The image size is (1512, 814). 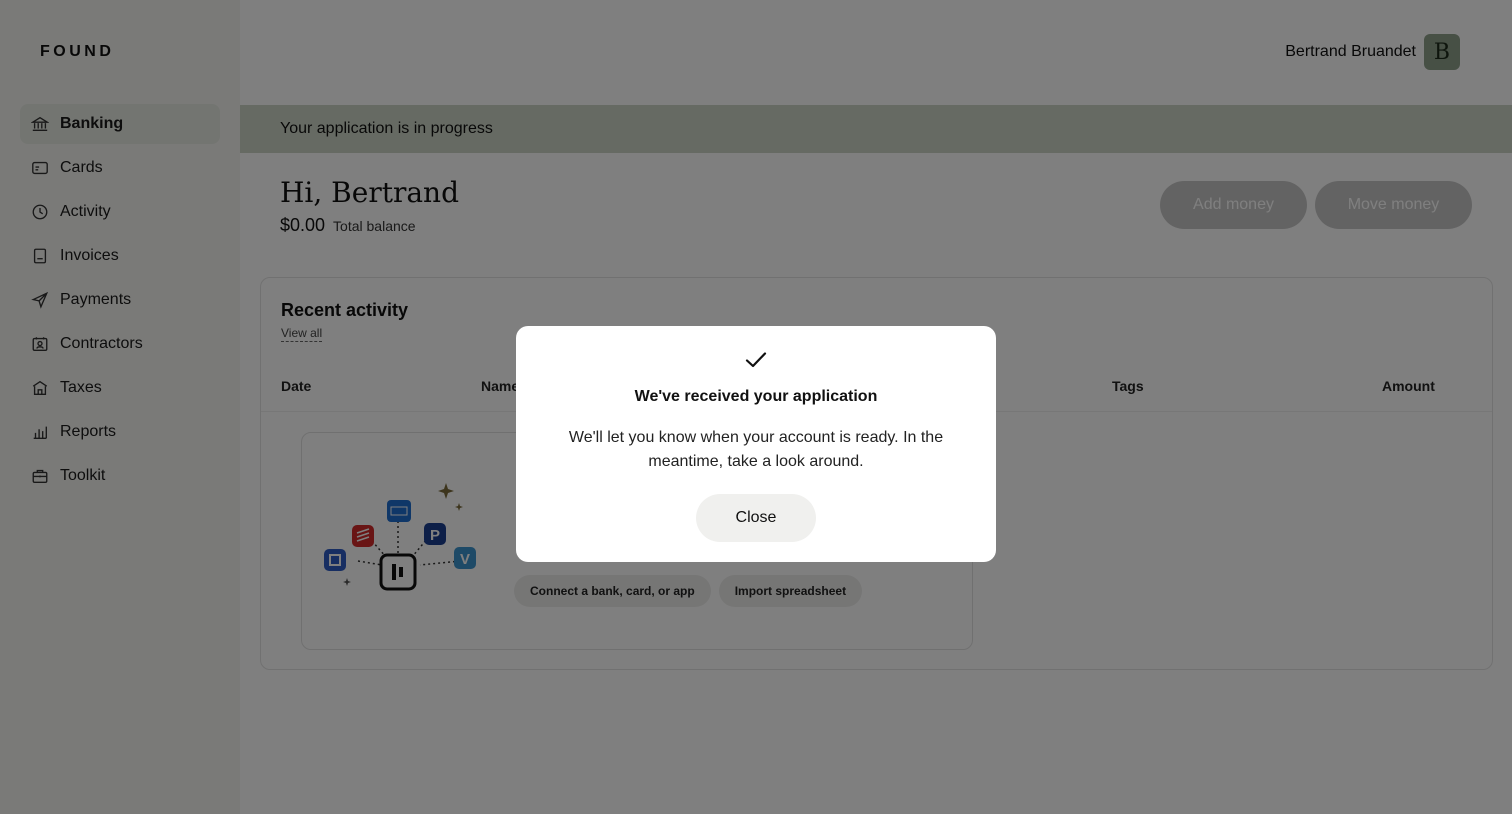 What do you see at coordinates (756, 396) in the screenshot?
I see `modal-title: We've received your application` at bounding box center [756, 396].